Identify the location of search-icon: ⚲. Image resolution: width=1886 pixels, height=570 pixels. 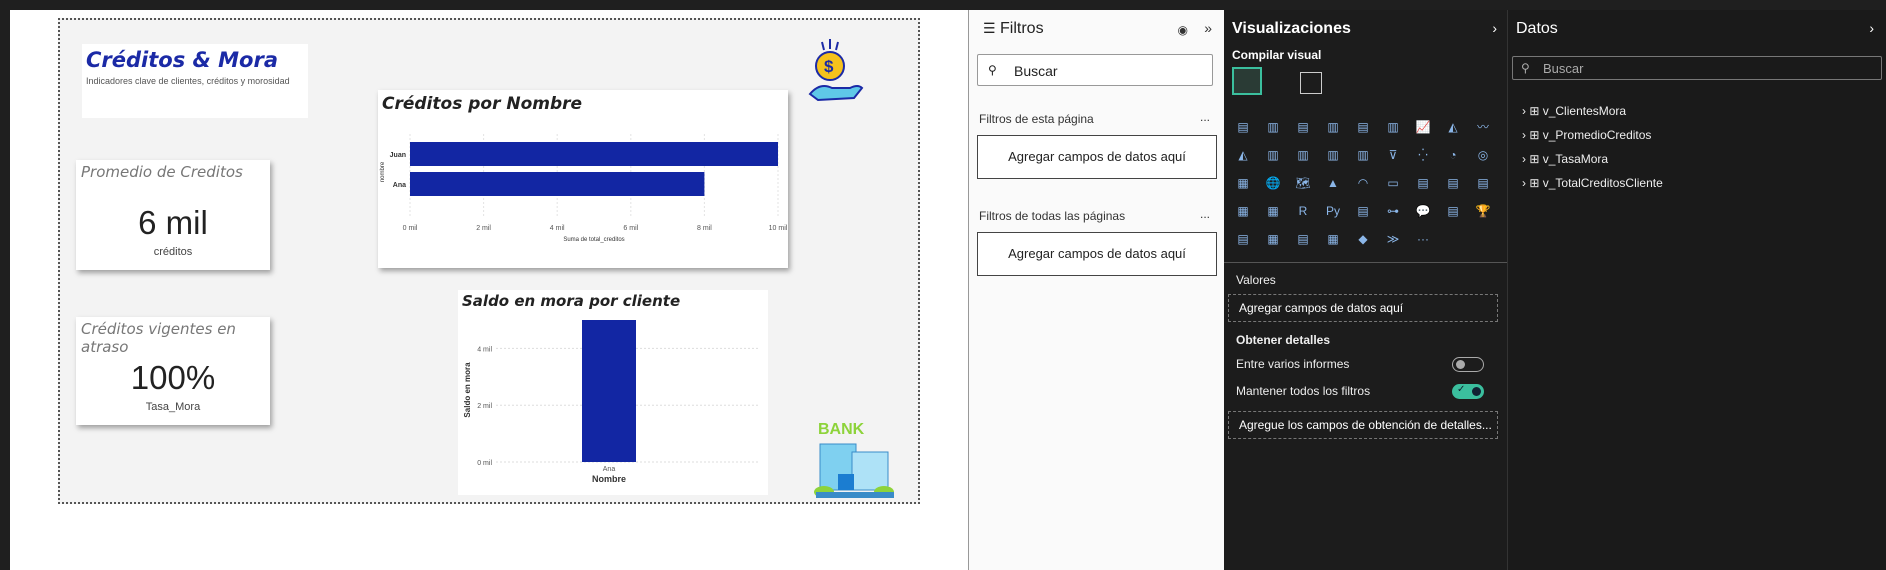
(992, 70).